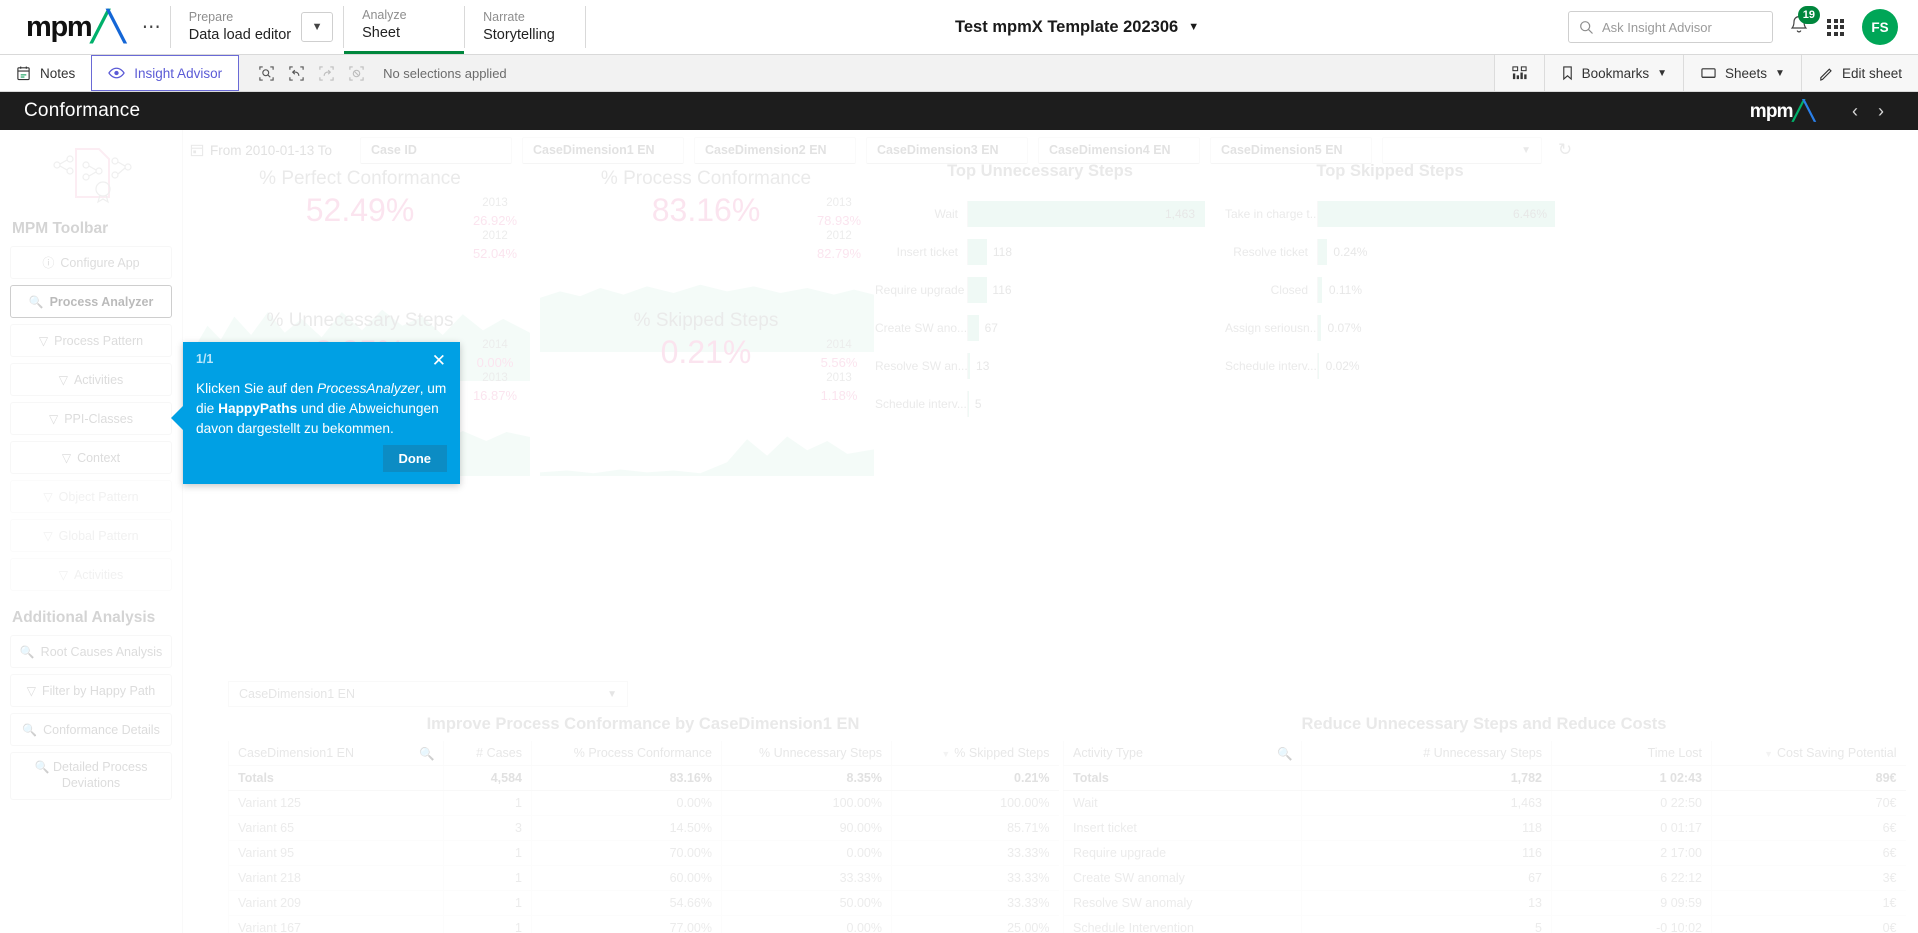 This screenshot has height=933, width=1918. What do you see at coordinates (1077, 27) in the screenshot?
I see `app-title: Test mpmX Template 202306 ▼` at bounding box center [1077, 27].